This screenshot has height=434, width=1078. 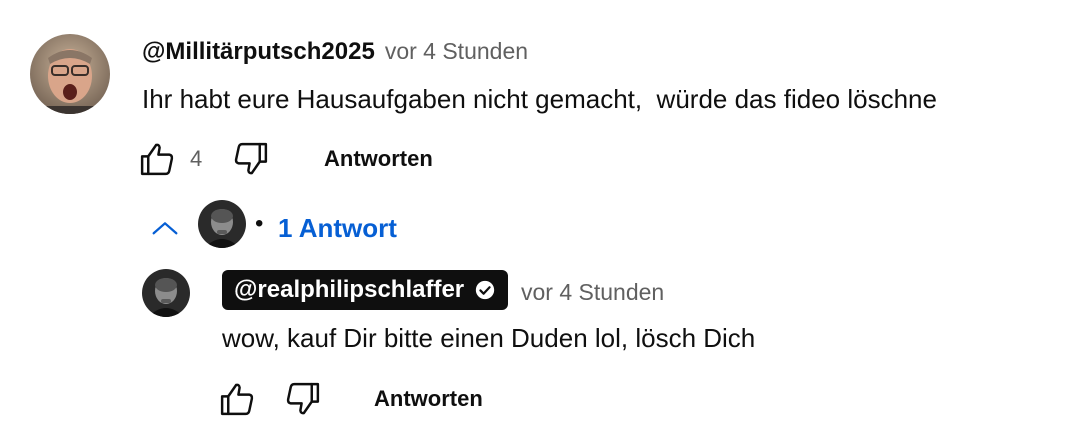 I want to click on like-button, so click(x=157, y=159).